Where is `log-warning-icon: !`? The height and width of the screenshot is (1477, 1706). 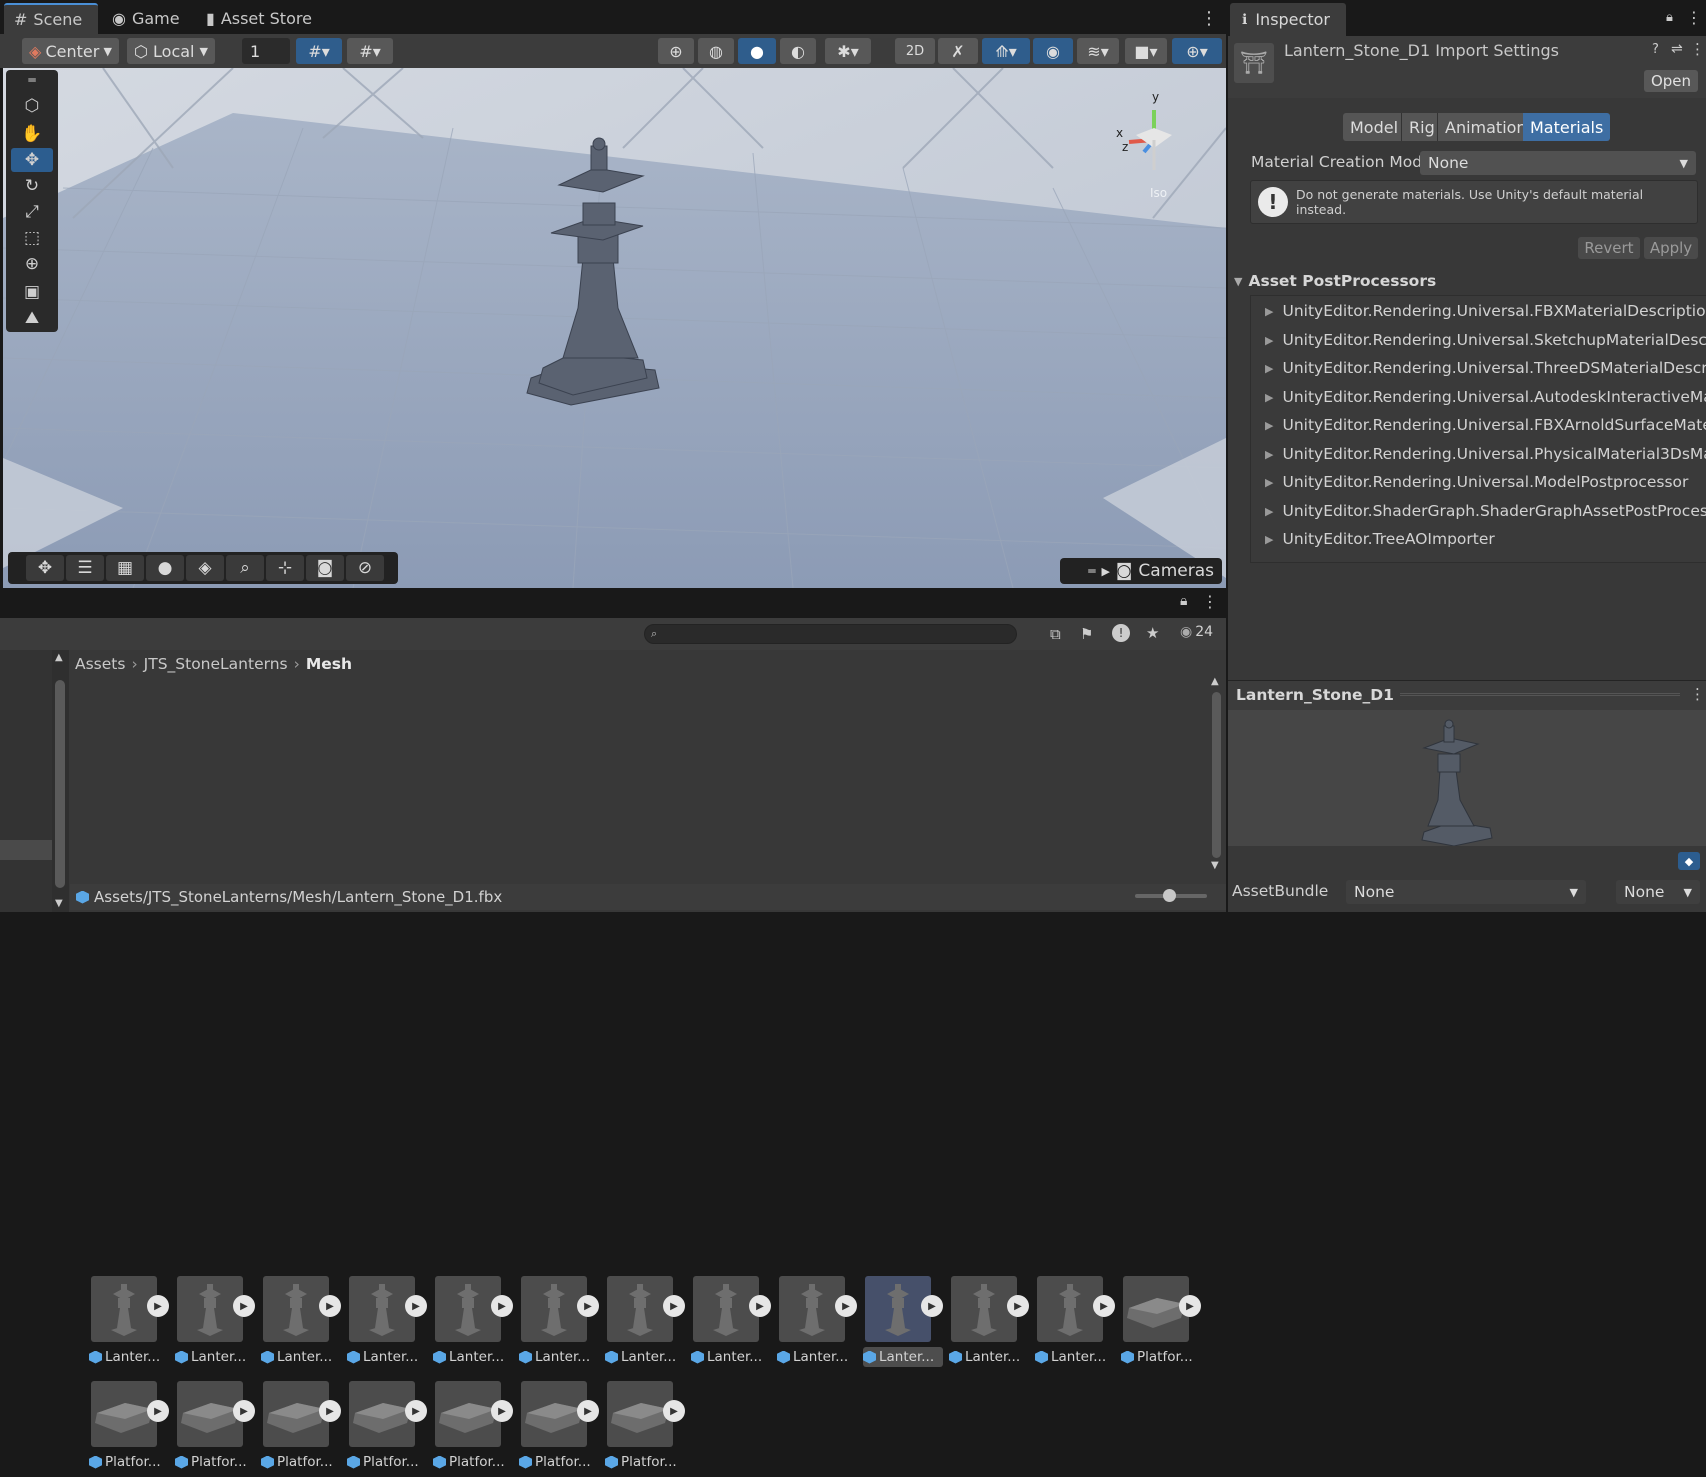
log-warning-icon: ! is located at coordinates (1121, 633).